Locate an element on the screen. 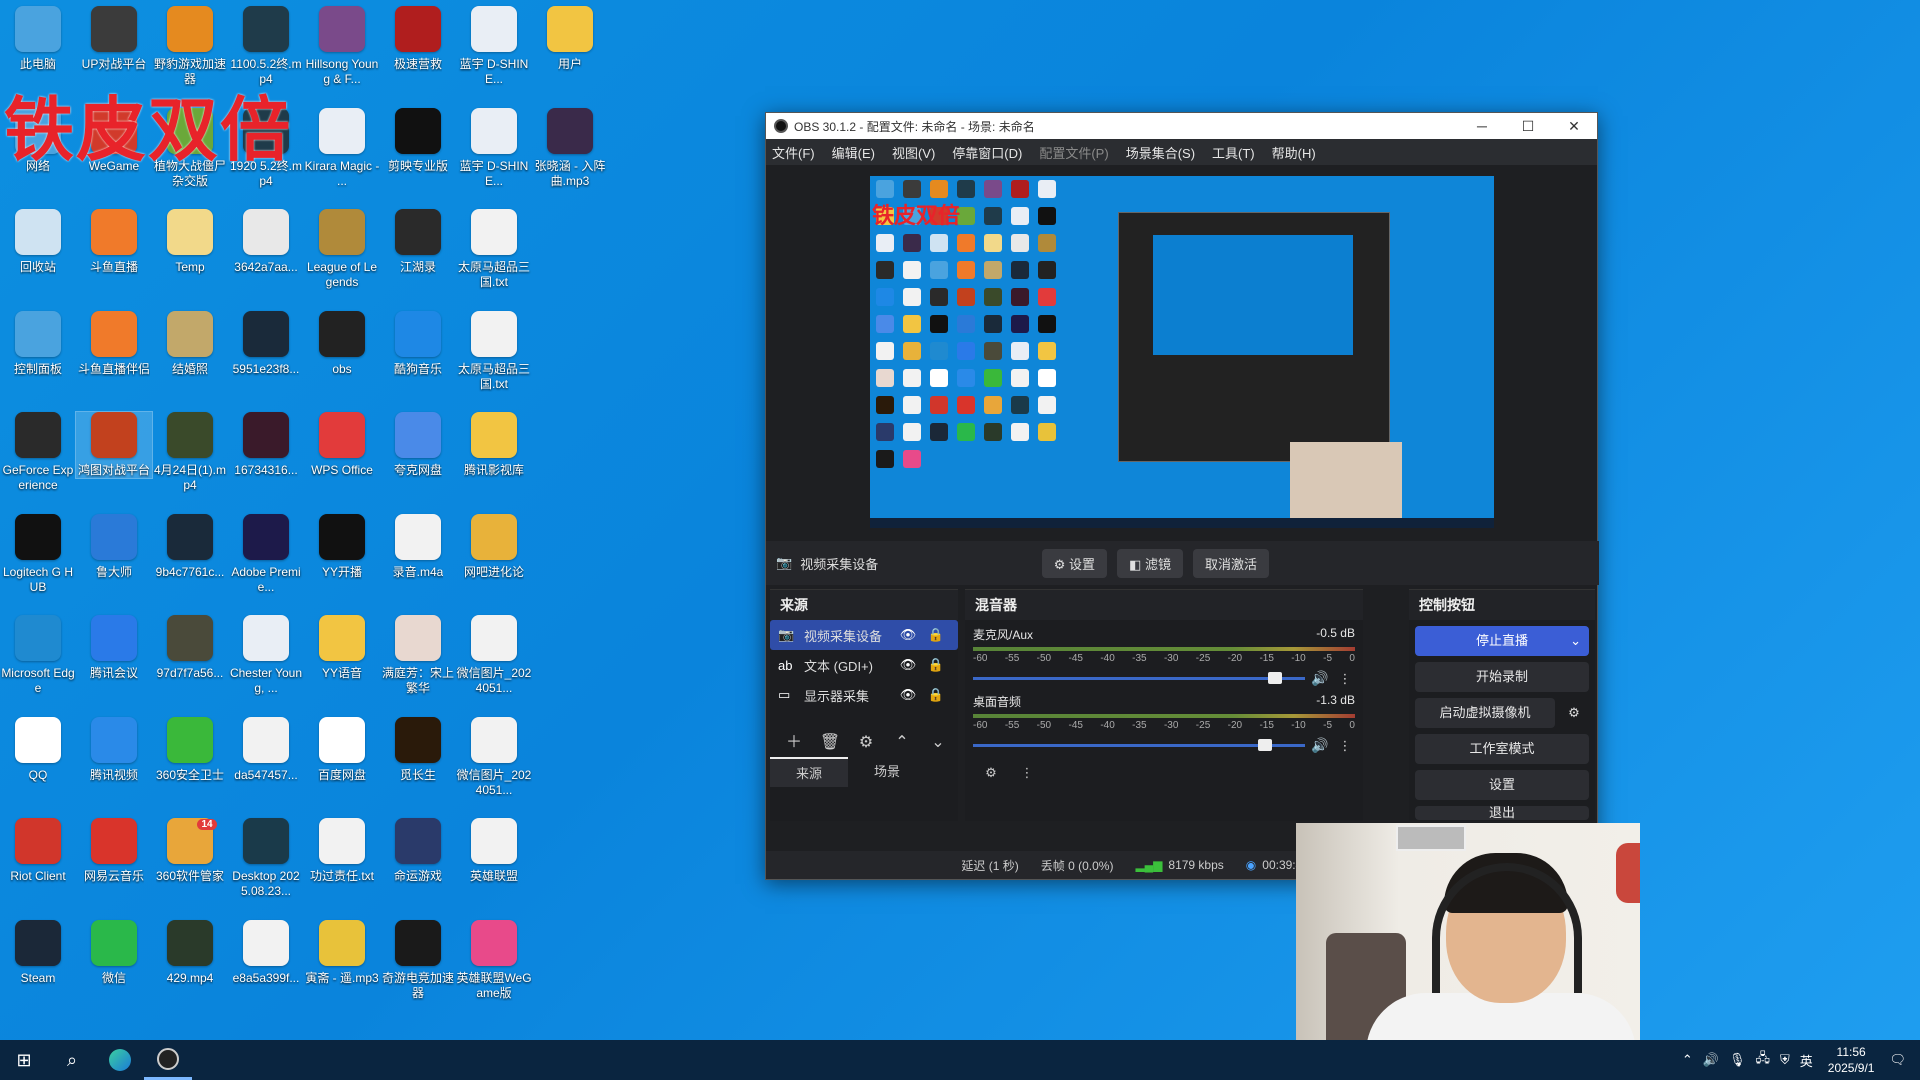 The height and width of the screenshot is (1080, 1920). desktop-icon: 英雄联盟WeGame版 is located at coordinates (494, 960).